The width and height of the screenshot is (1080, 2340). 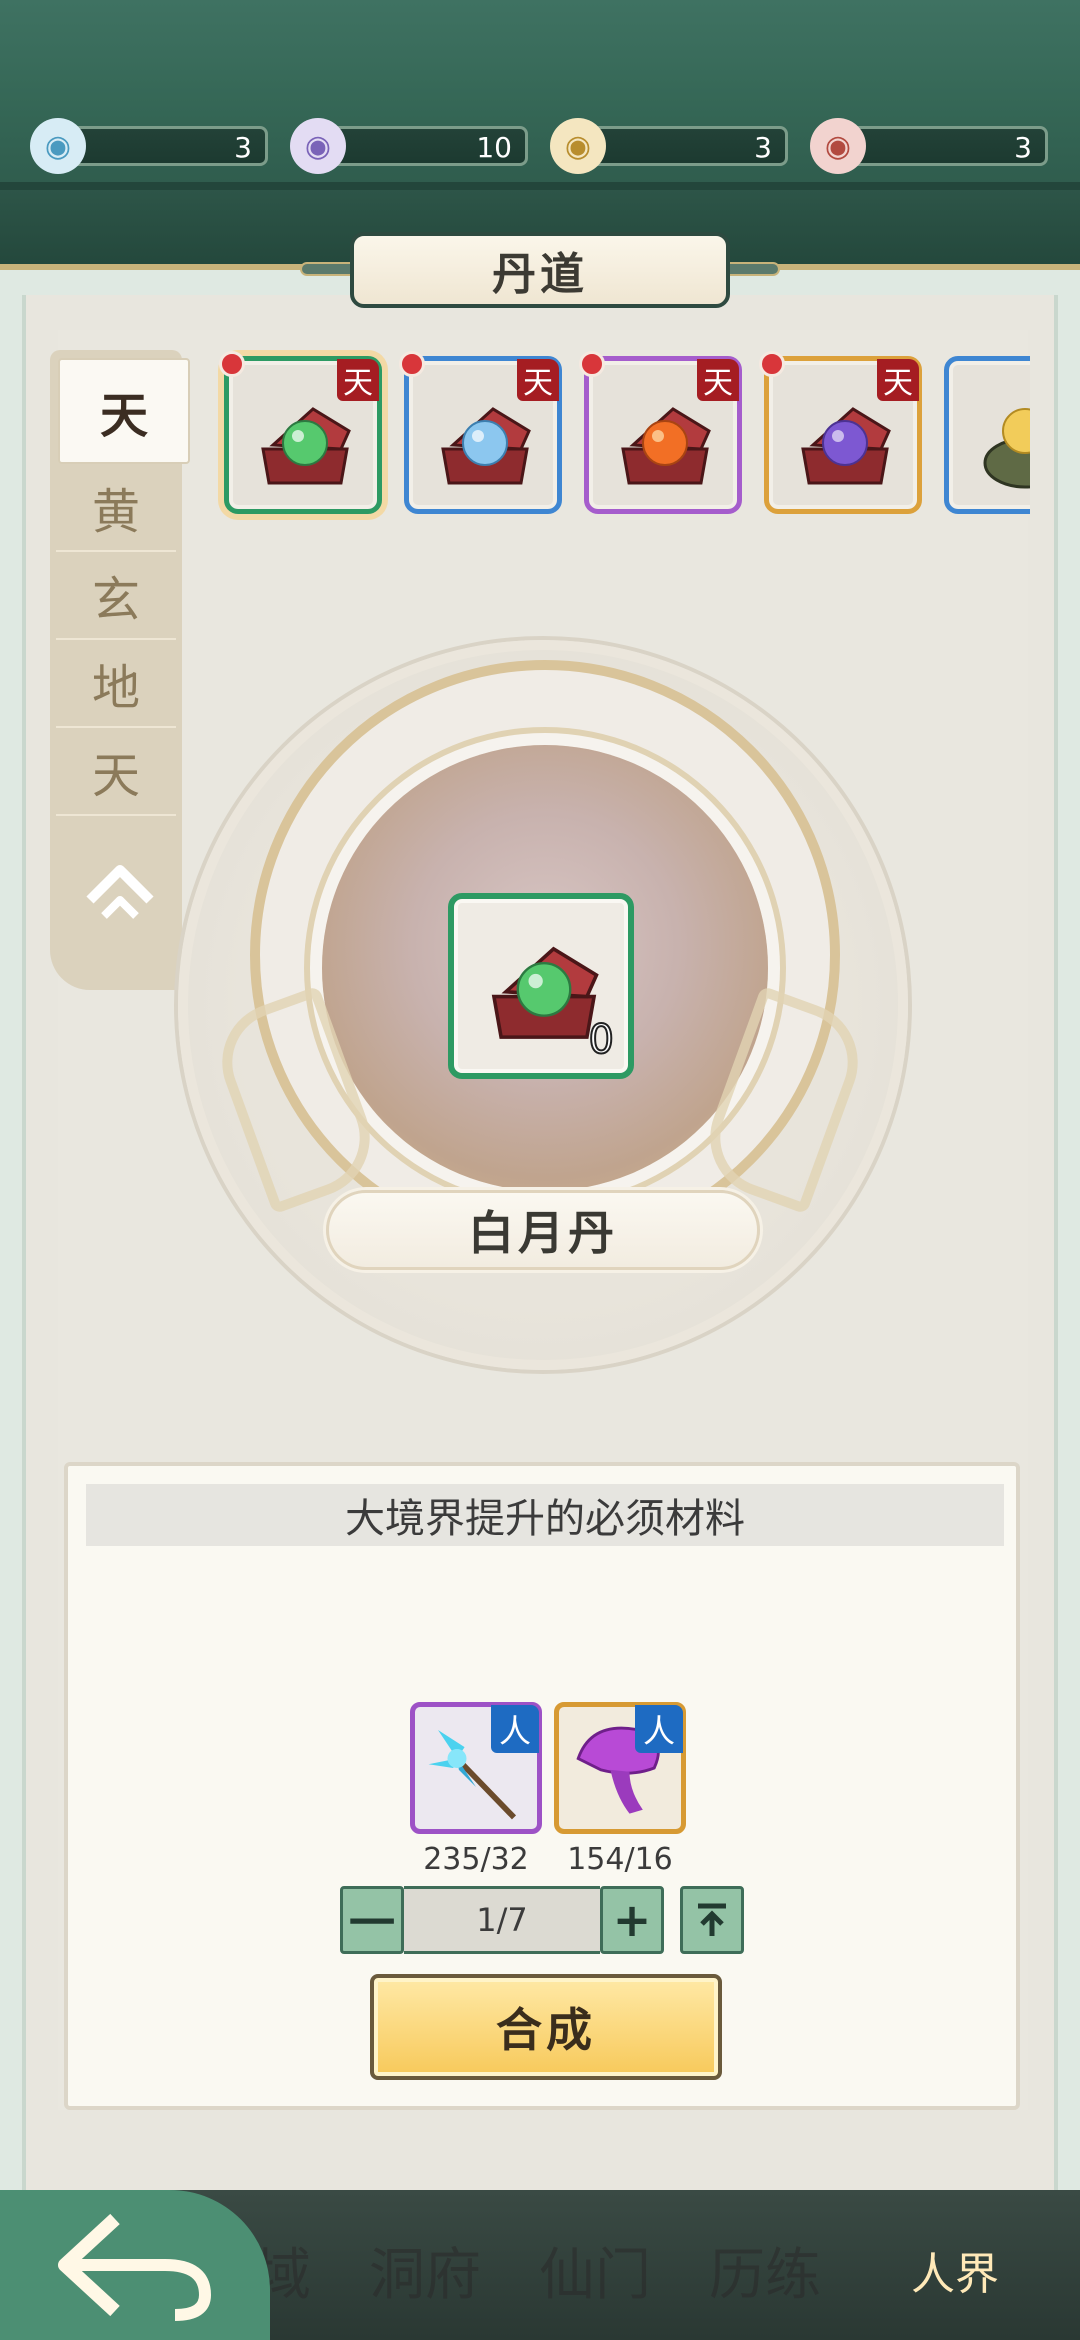 I want to click on elixir-card-blue: 天, so click(x=480, y=432).